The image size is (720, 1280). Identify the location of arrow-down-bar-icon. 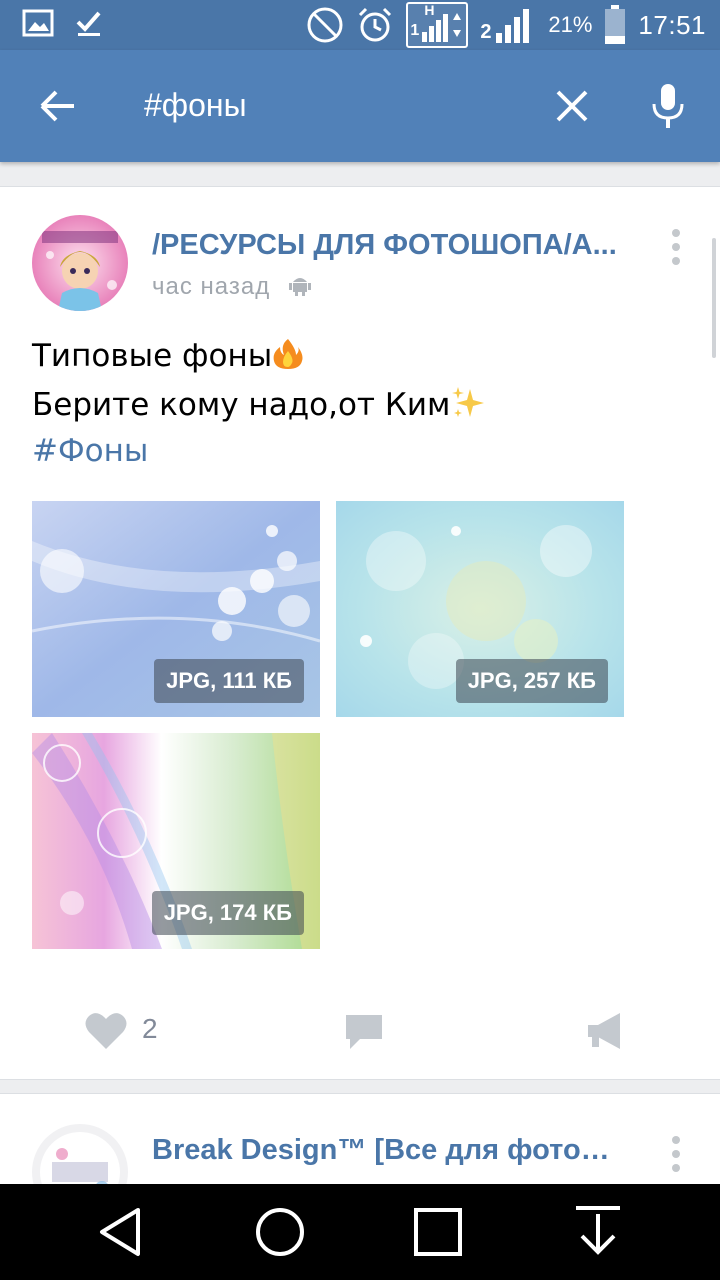
(598, 1230).